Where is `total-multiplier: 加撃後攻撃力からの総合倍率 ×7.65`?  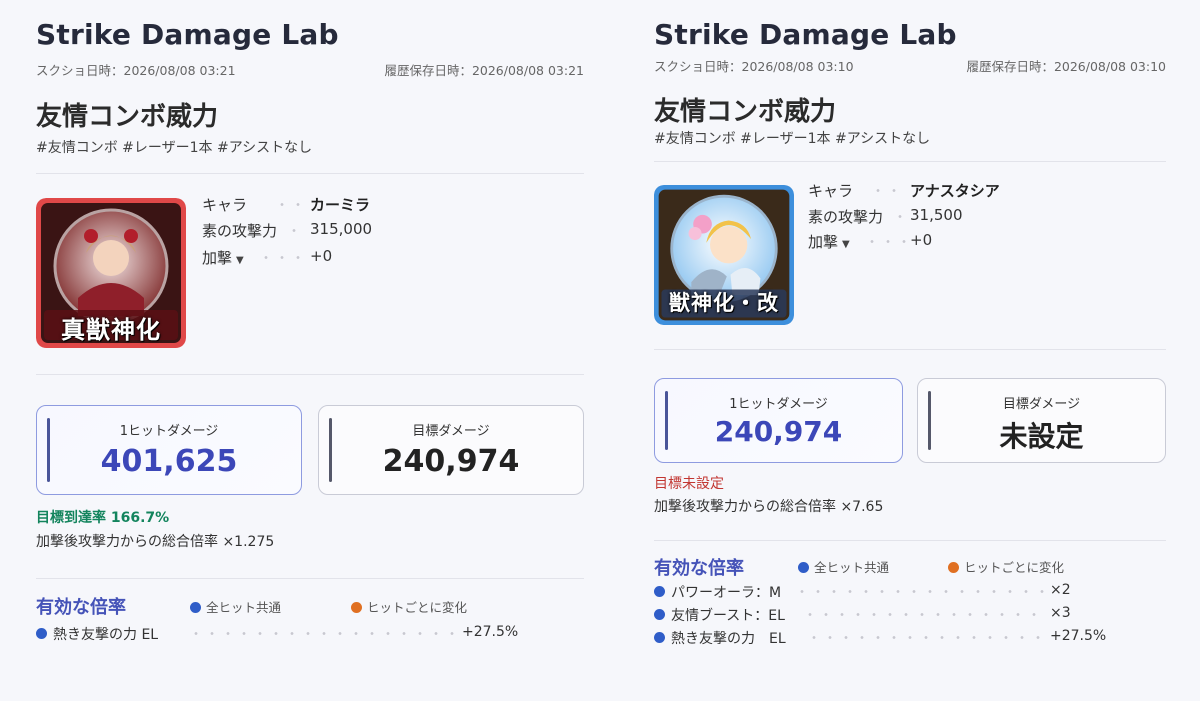 total-multiplier: 加撃後攻撃力からの総合倍率 ×7.65 is located at coordinates (769, 507).